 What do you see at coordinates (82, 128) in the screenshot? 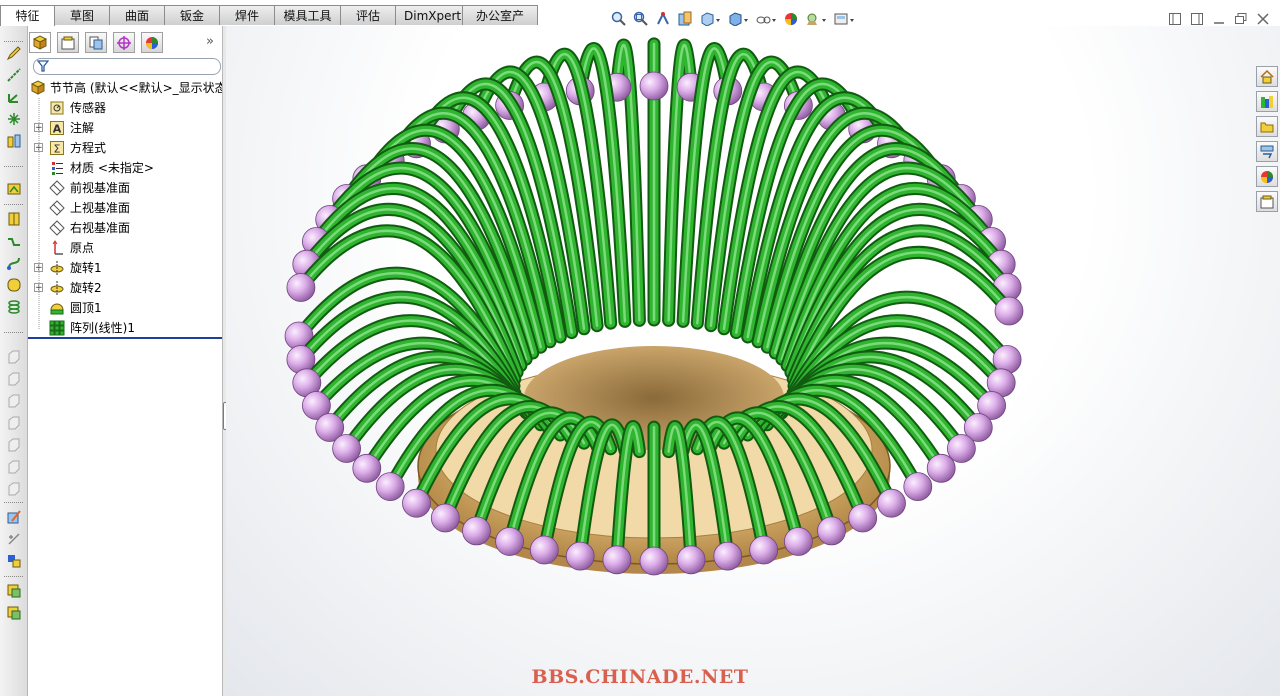
I see `tree-item-label: 注解` at bounding box center [82, 128].